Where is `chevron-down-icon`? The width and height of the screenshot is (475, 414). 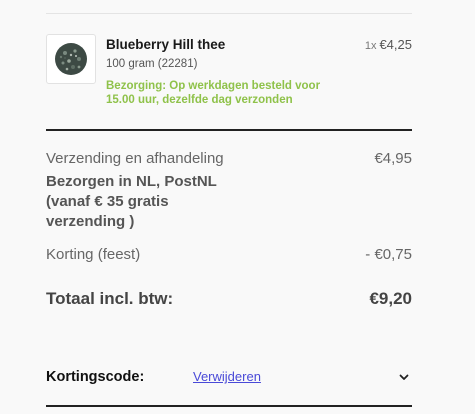 chevron-down-icon is located at coordinates (404, 377).